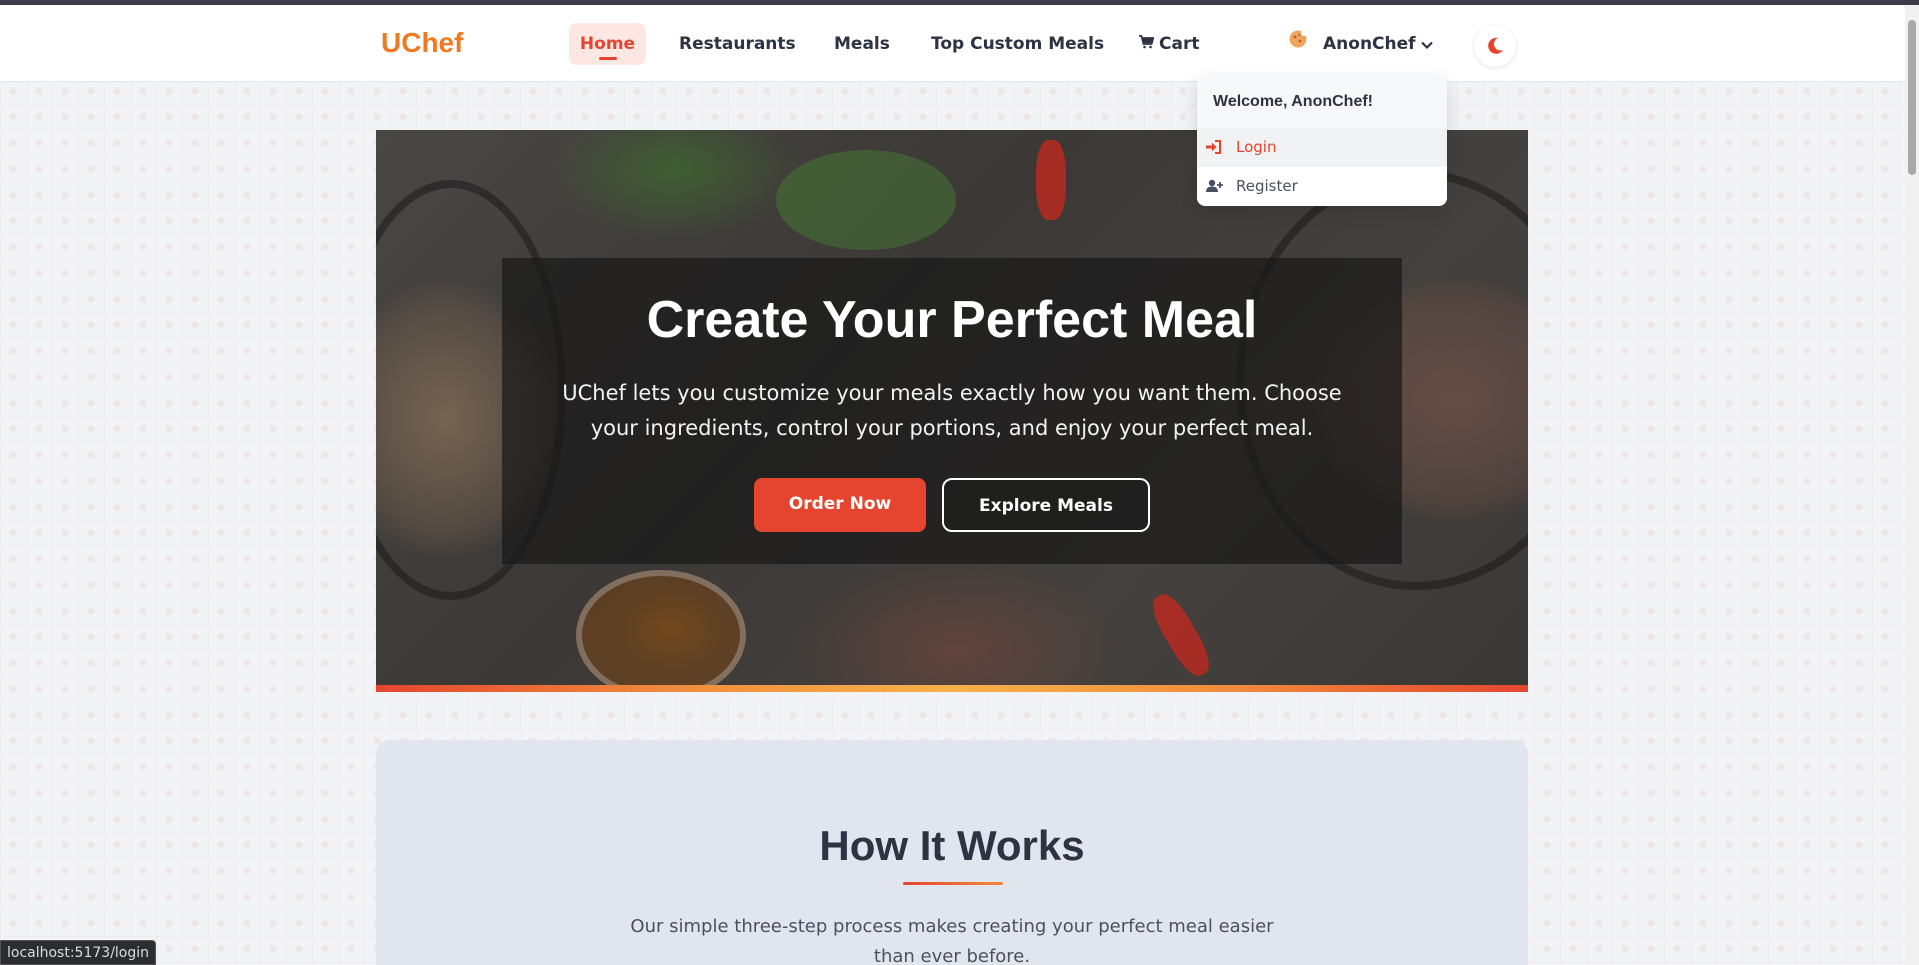 This screenshot has height=965, width=1919. I want to click on dropdown-login: Login, so click(1322, 147).